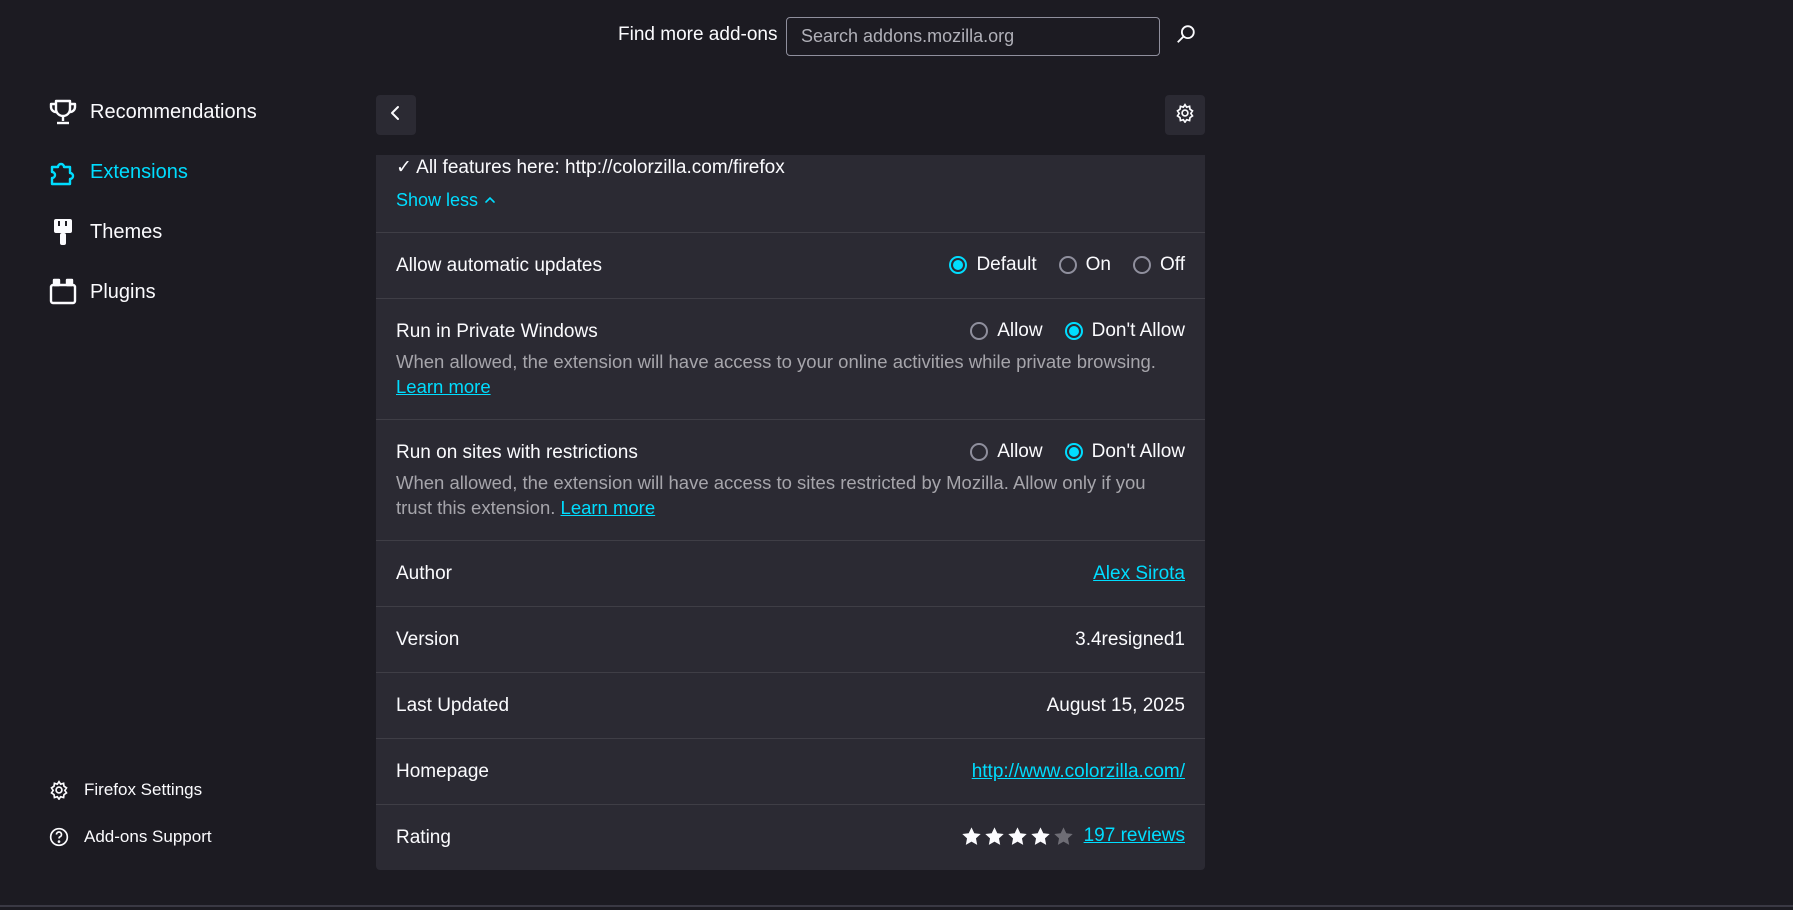 Image resolution: width=1793 pixels, height=910 pixels. Describe the element at coordinates (1159, 265) in the screenshot. I see `radio-off: Off` at that location.